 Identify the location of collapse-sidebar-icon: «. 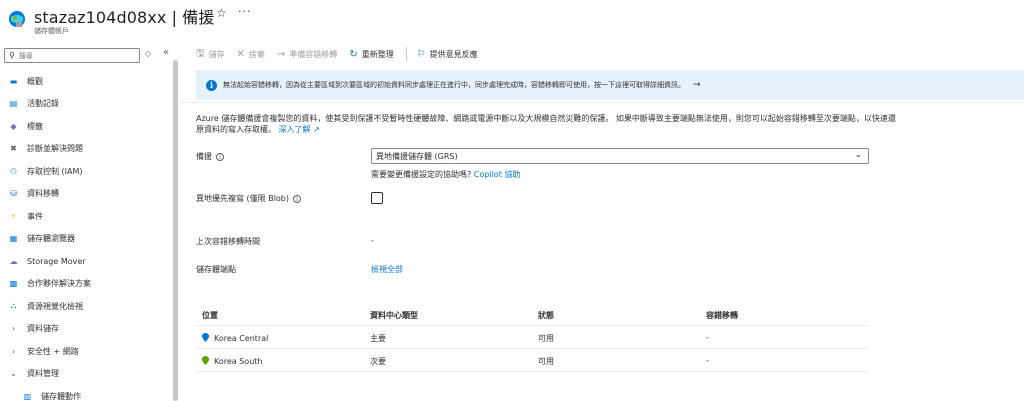
(166, 52).